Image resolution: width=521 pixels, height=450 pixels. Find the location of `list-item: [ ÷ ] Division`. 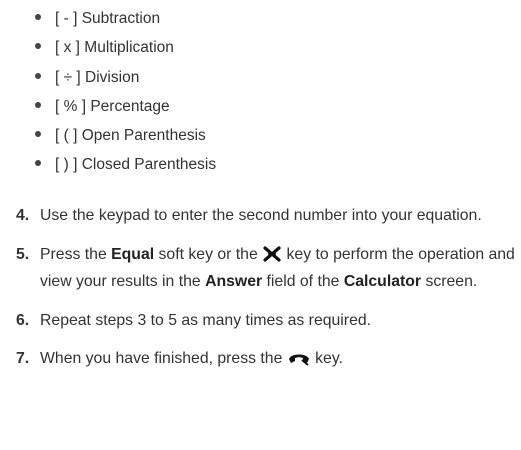

list-item: [ ÷ ] Division is located at coordinates (125, 77).